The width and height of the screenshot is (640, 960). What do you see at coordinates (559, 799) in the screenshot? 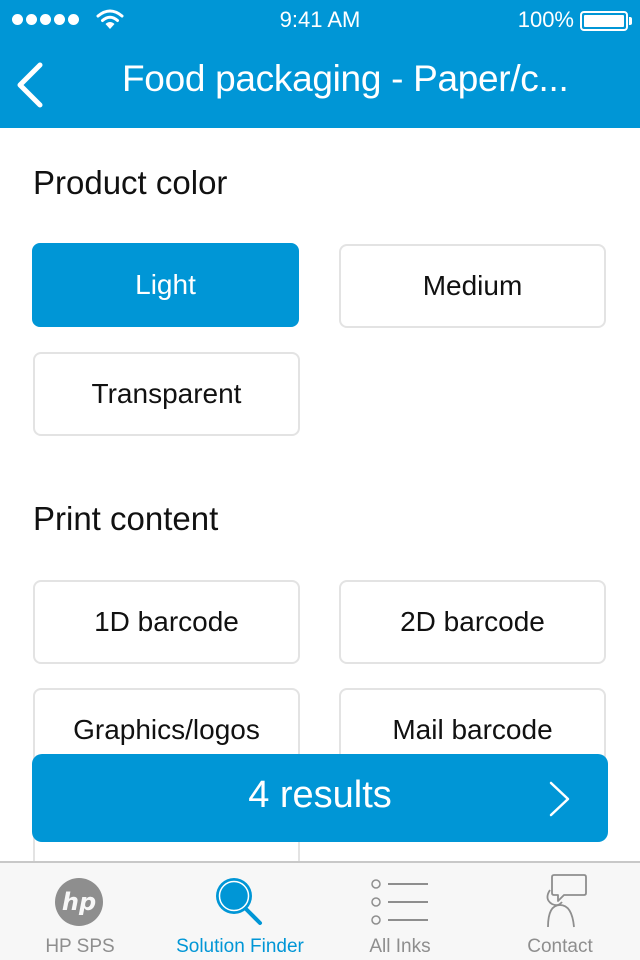
I see `chevron-right-icon` at bounding box center [559, 799].